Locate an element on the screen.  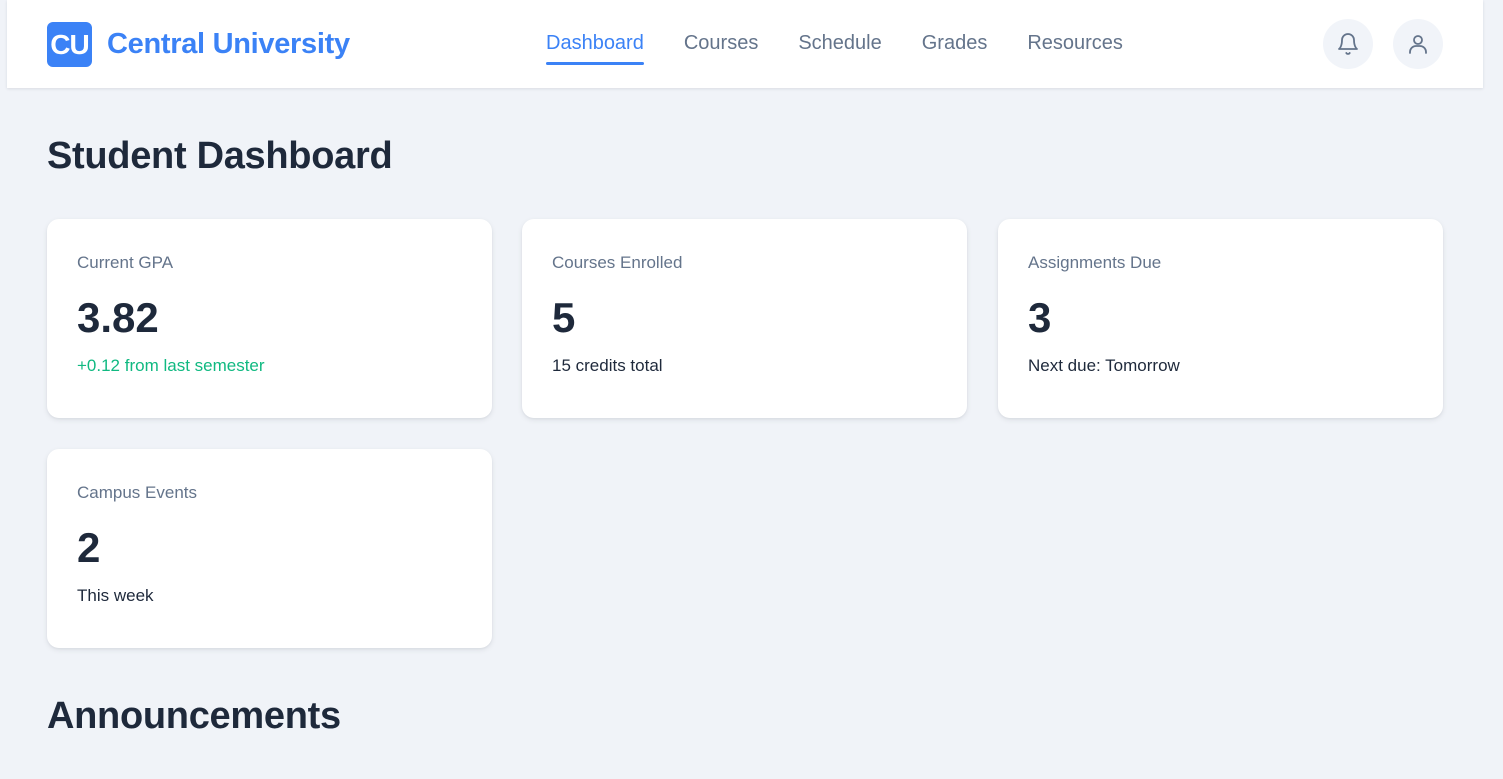
stat-card-assignments: Assignments Due 3 Next due: Tomorrow is located at coordinates (1220, 318).